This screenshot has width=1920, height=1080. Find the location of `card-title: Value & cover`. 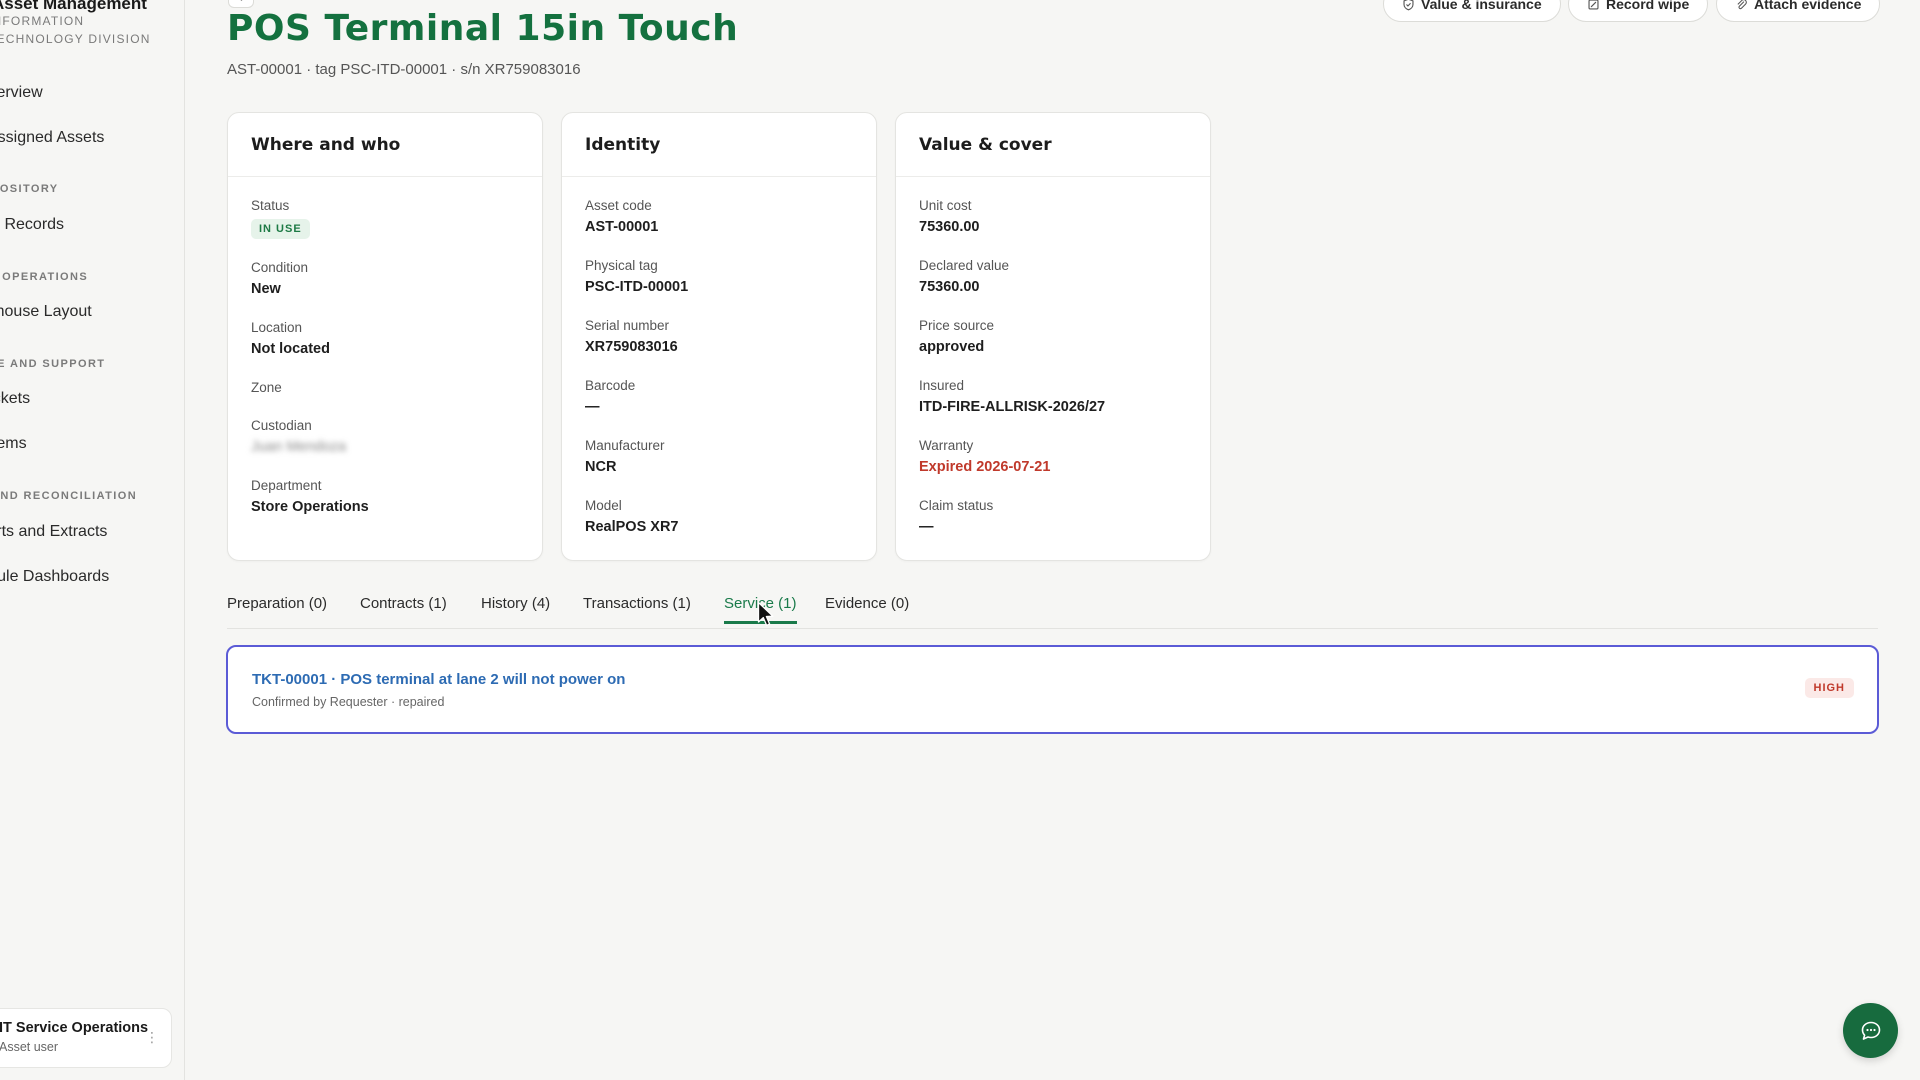

card-title: Value & cover is located at coordinates (1053, 145).